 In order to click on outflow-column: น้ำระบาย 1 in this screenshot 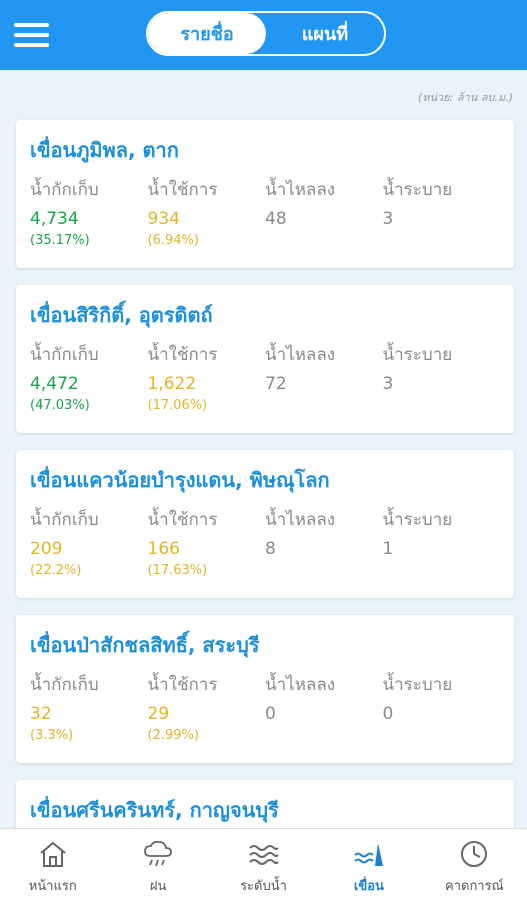, I will do `click(442, 542)`.